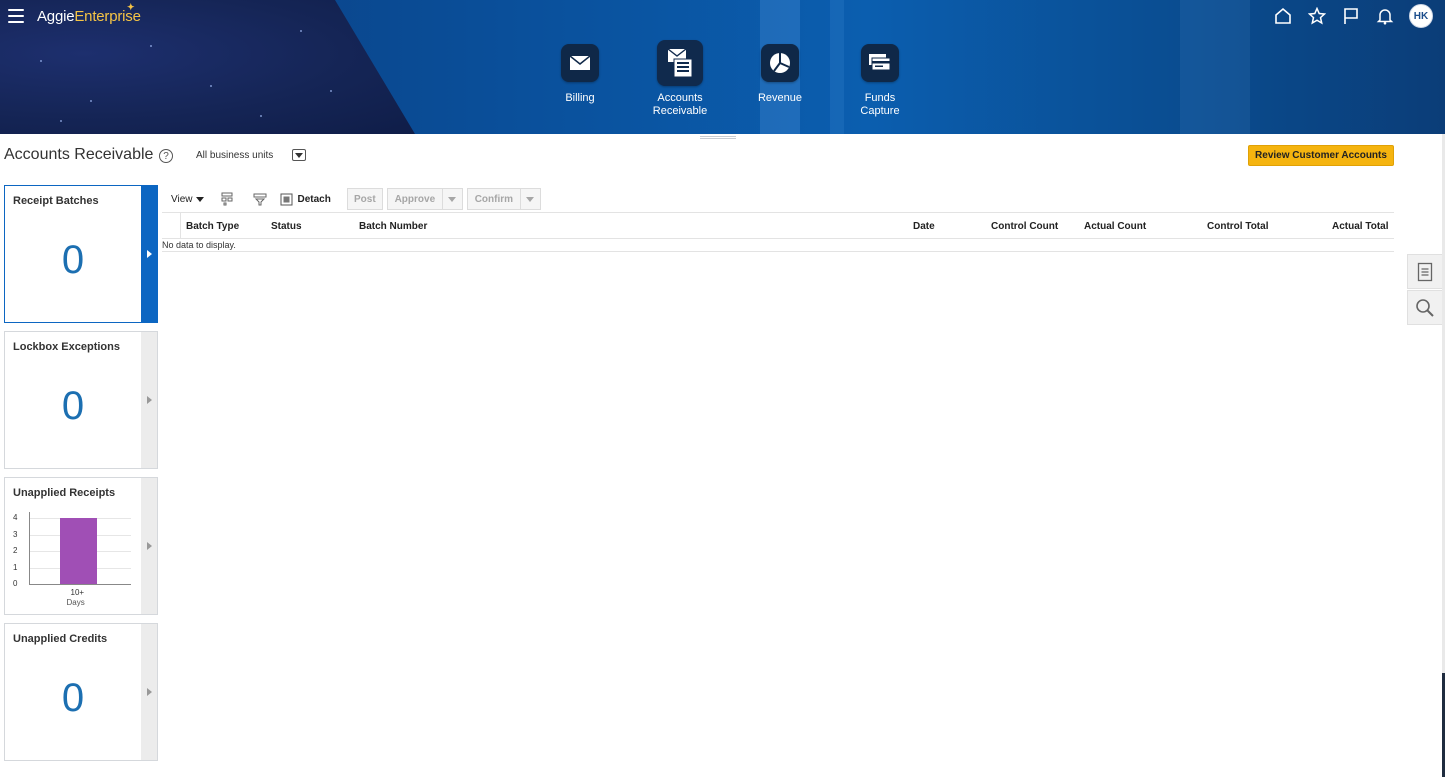  Describe the element at coordinates (780, 98) in the screenshot. I see `springboard-label: Revenue` at that location.